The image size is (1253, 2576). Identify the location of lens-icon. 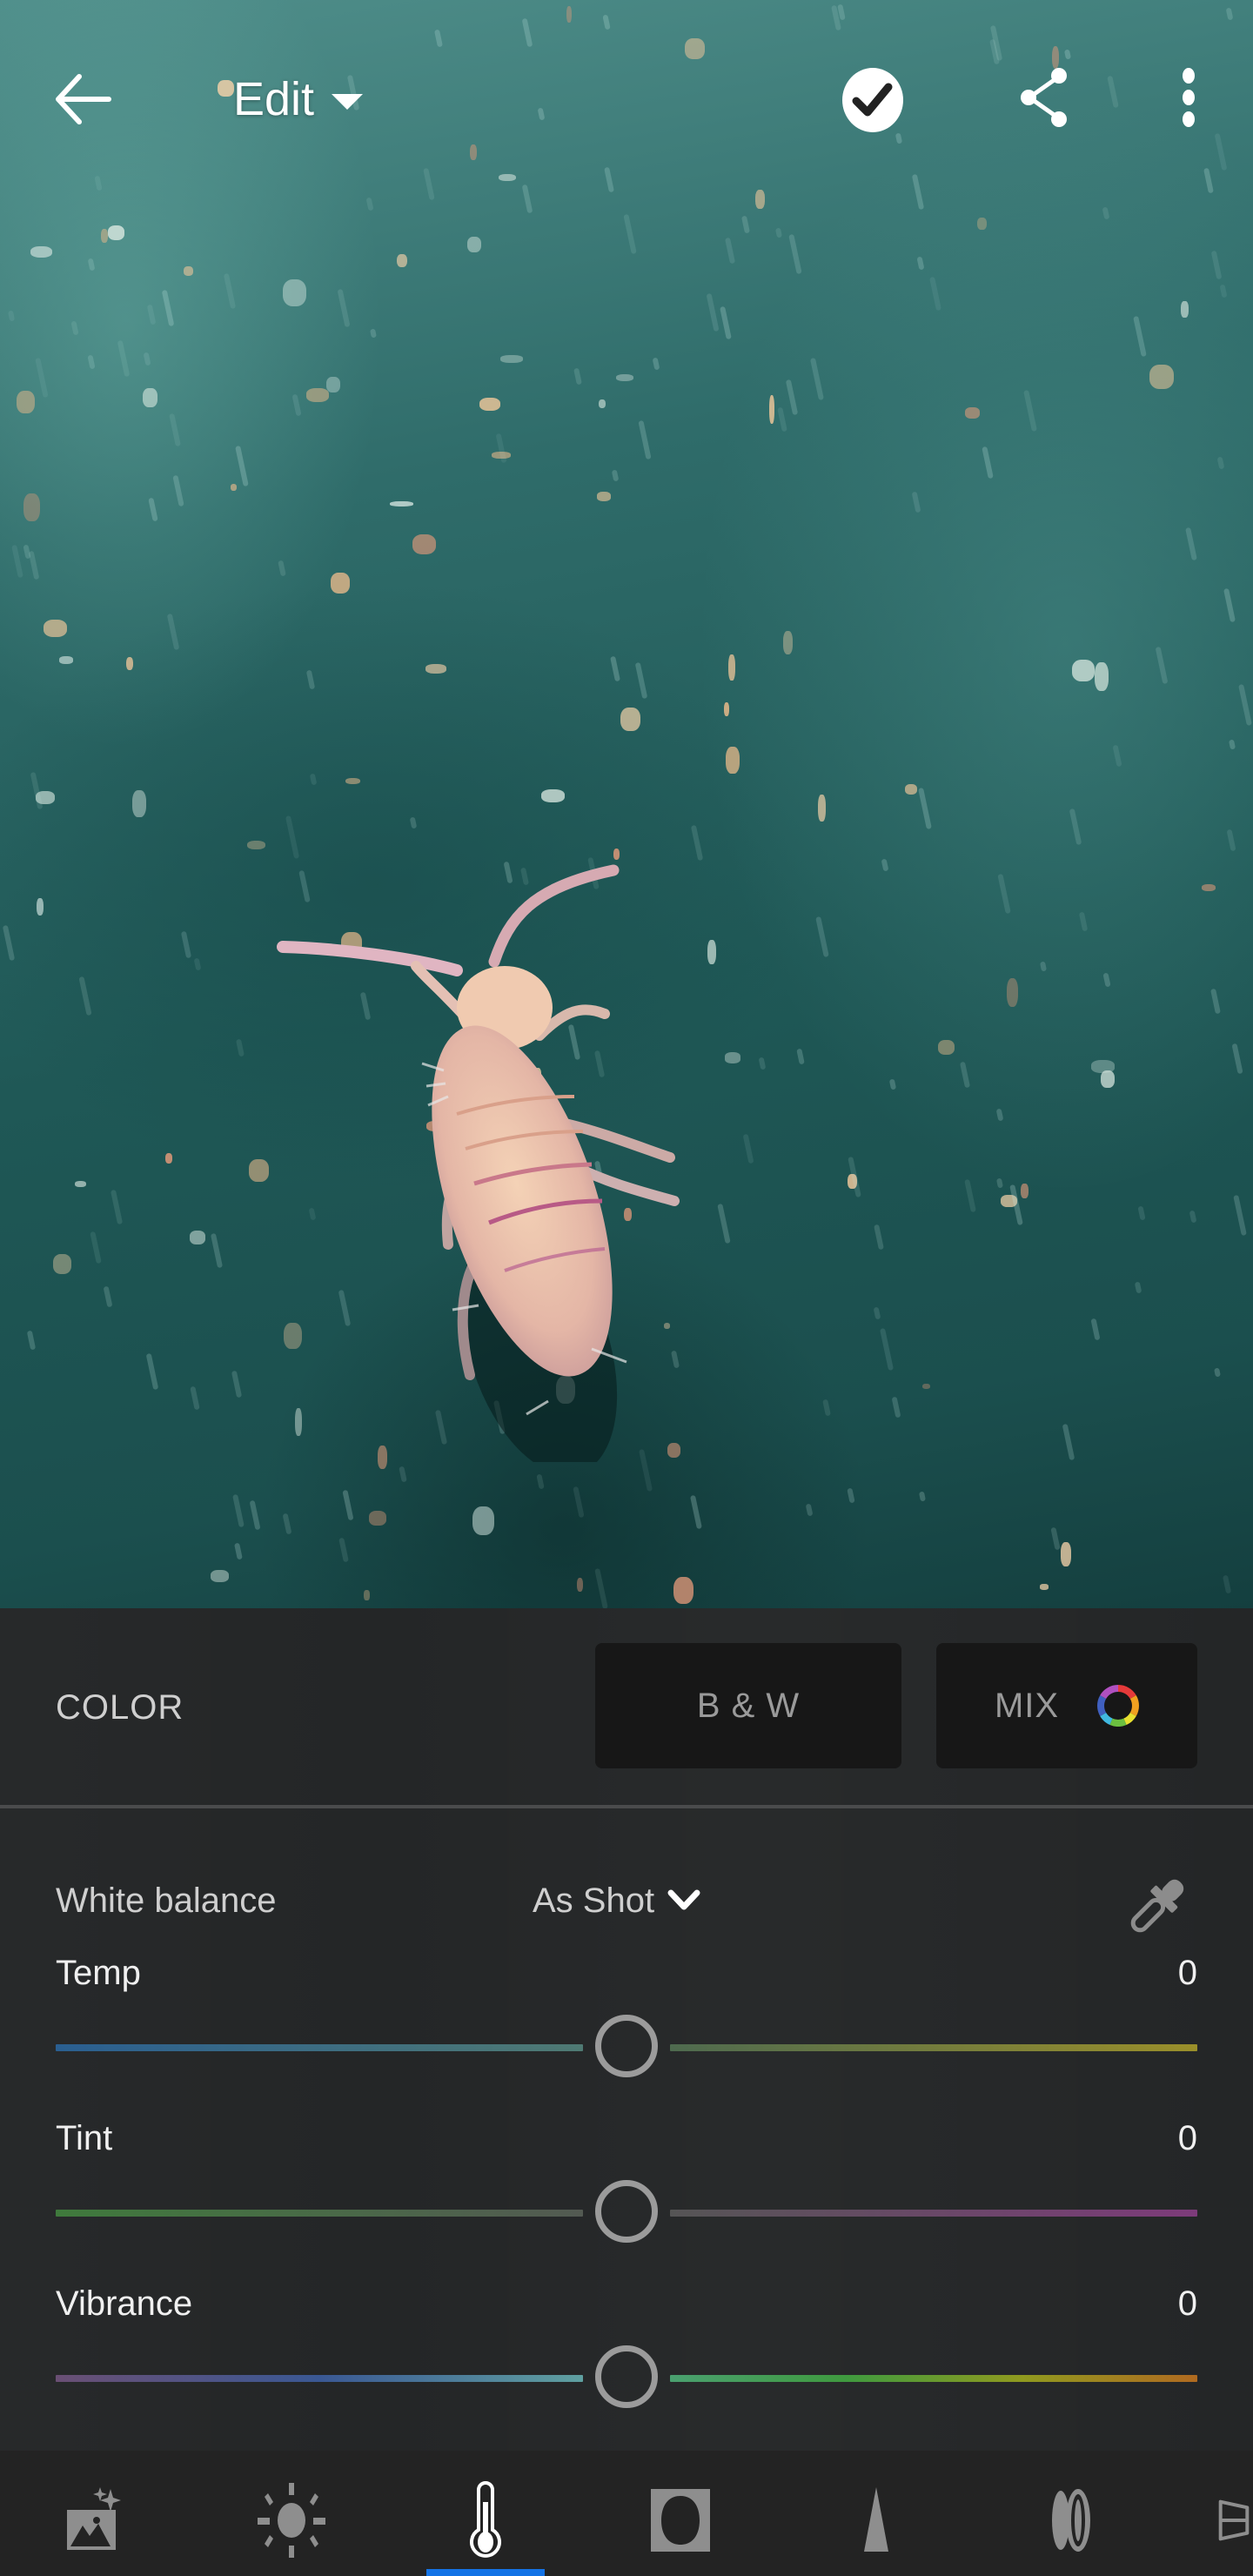
(1071, 2520).